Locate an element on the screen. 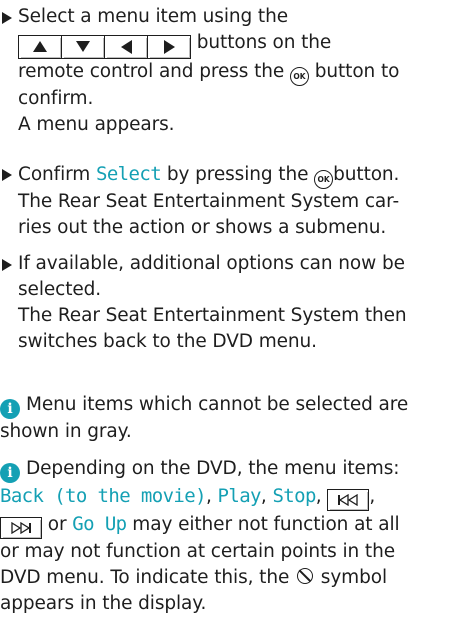  note2-line3: or Go Up may either not function at all is located at coordinates (230, 525).